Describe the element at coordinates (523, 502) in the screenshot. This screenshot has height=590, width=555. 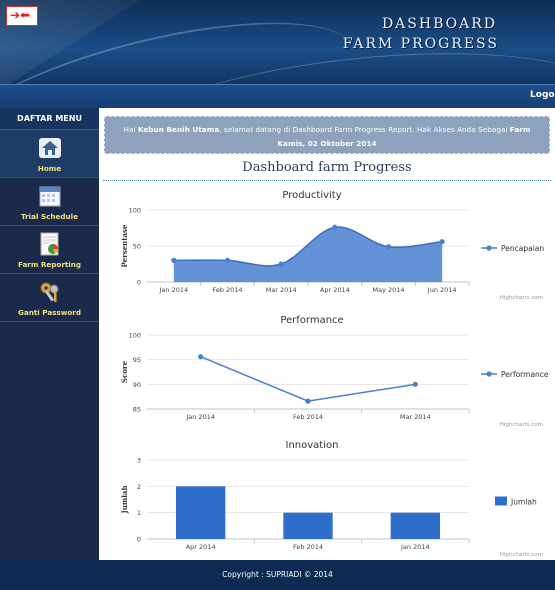
I see `legend-label: Jumlah` at that location.